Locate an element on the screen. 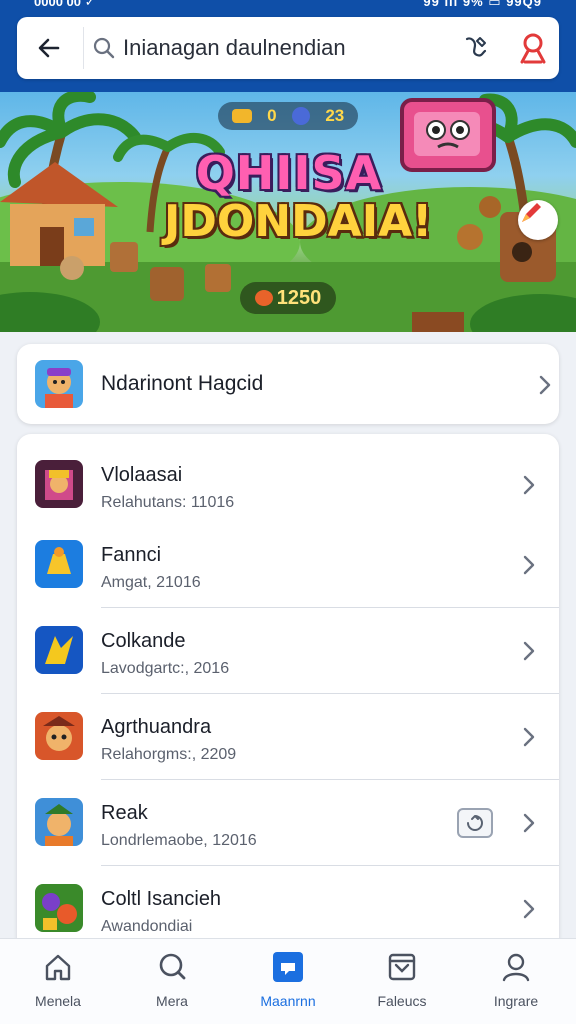 The image size is (576, 1024). lightning-icon is located at coordinates (300, 116).